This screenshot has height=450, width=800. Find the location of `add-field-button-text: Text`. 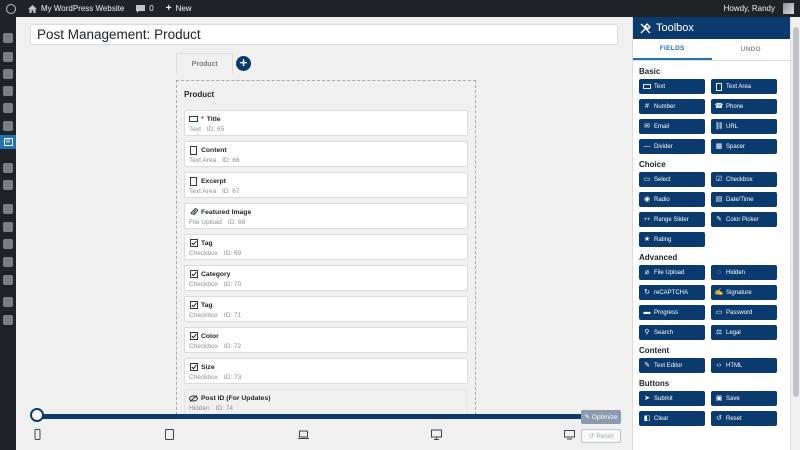

add-field-button-text: Text is located at coordinates (672, 86).